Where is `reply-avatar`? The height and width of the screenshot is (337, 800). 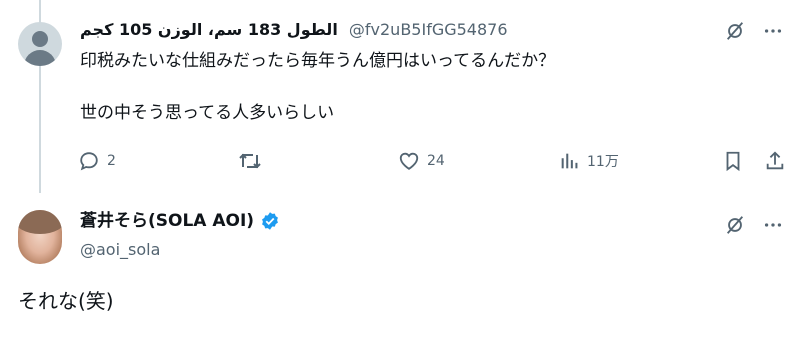
reply-avatar is located at coordinates (40, 44).